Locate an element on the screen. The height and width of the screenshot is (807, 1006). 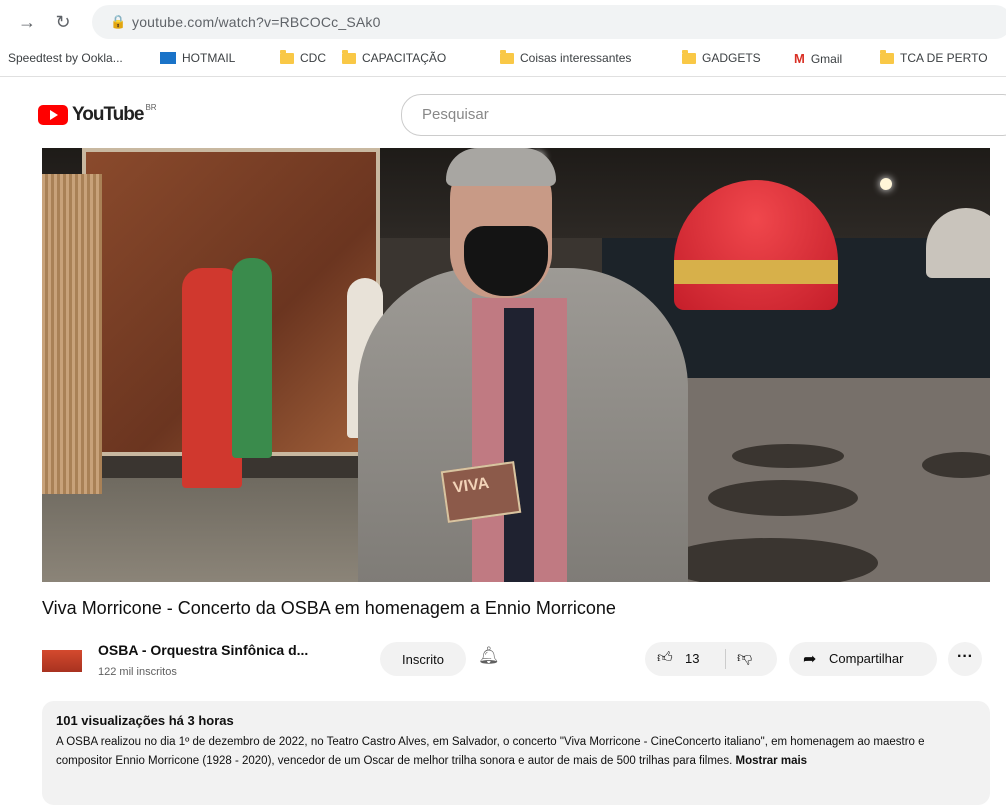
bookmark-capacitacao: CAPACITAÇÃO is located at coordinates (394, 57).